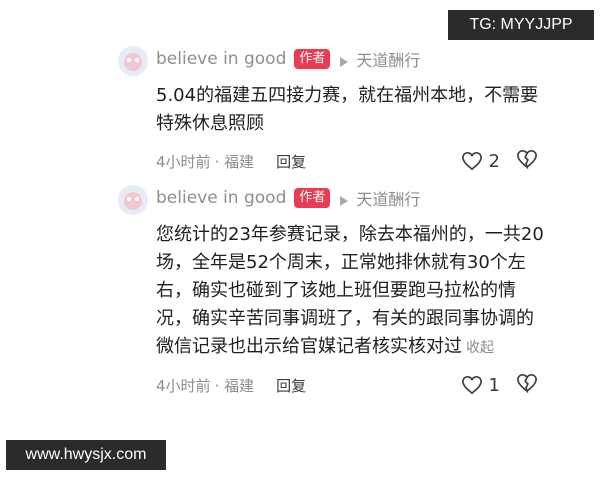 This screenshot has height=480, width=600. I want to click on like-button: 1, so click(480, 385).